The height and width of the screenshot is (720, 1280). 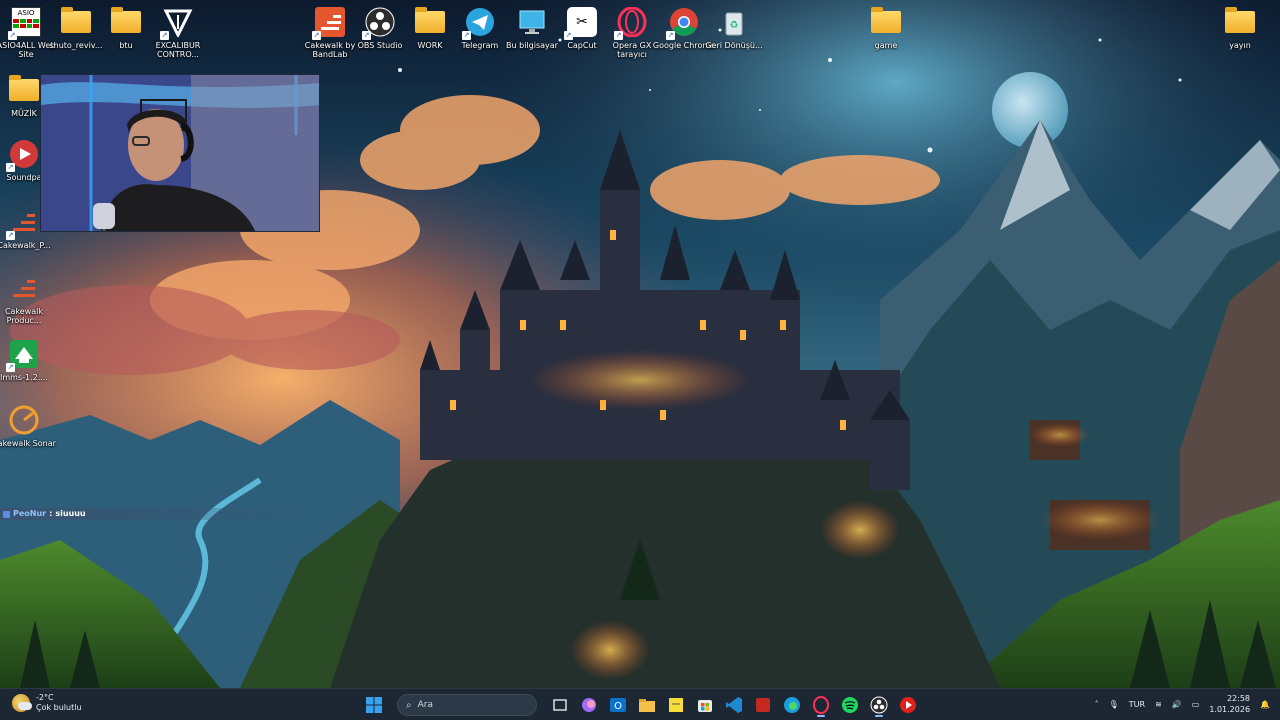 I want to click on chat-message: PeoNur : siuuuu, so click(x=150, y=514).